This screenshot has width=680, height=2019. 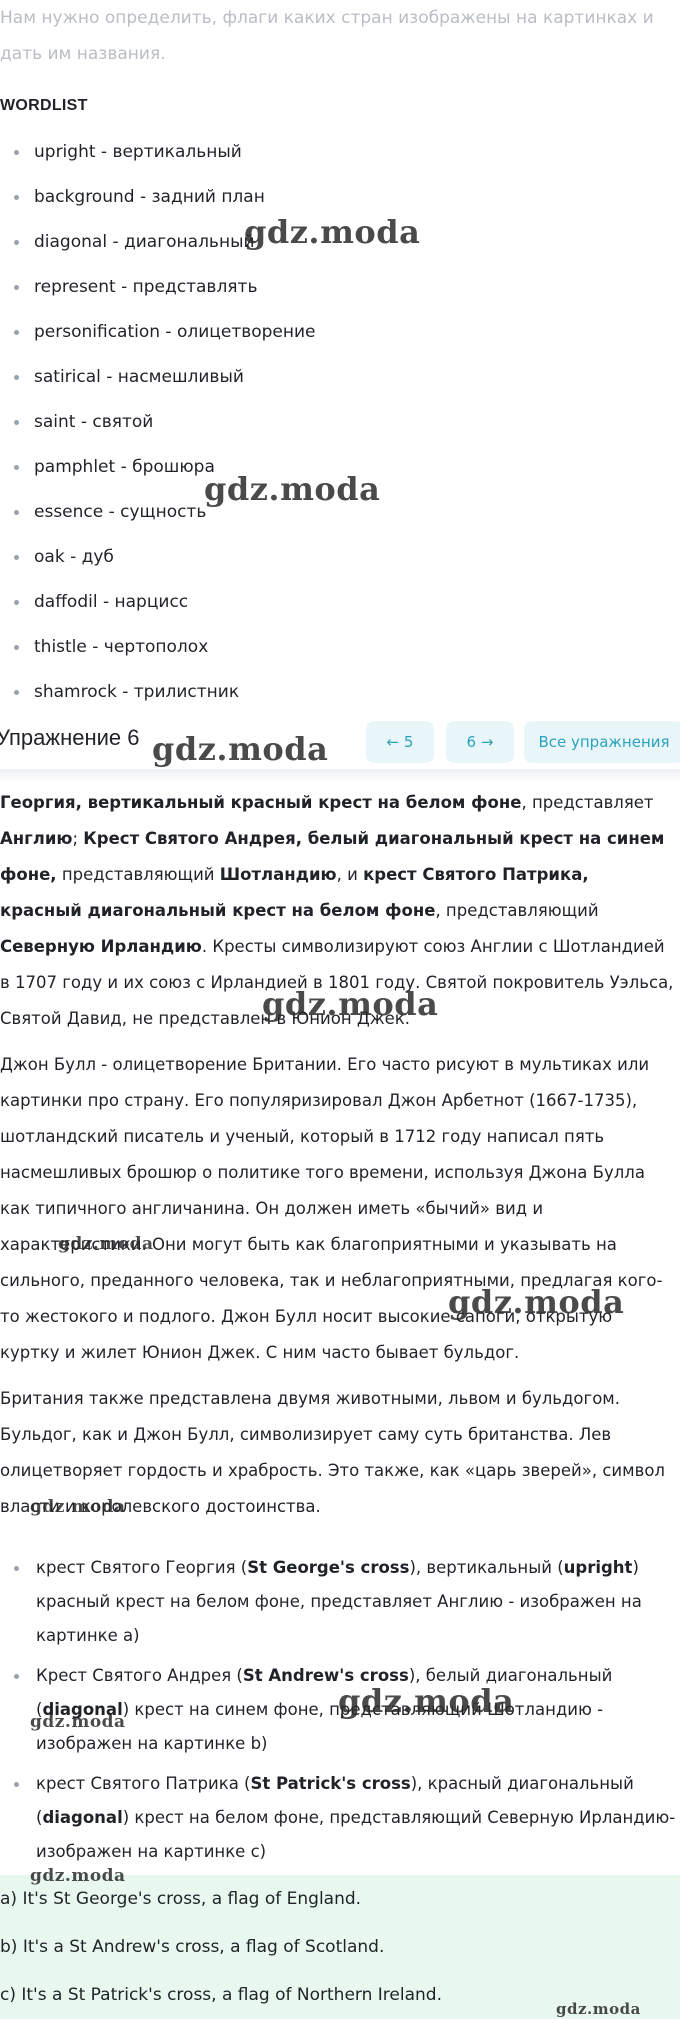 What do you see at coordinates (480, 742) in the screenshot?
I see `next-exercise-button: 6 →` at bounding box center [480, 742].